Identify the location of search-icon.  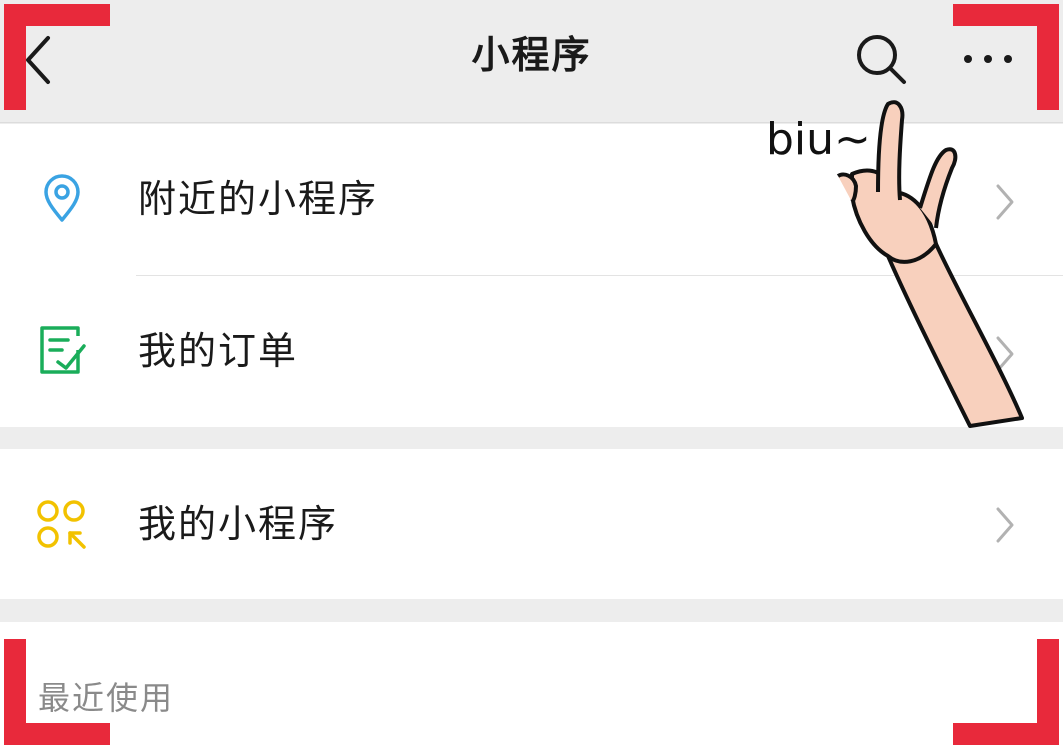
(881, 59).